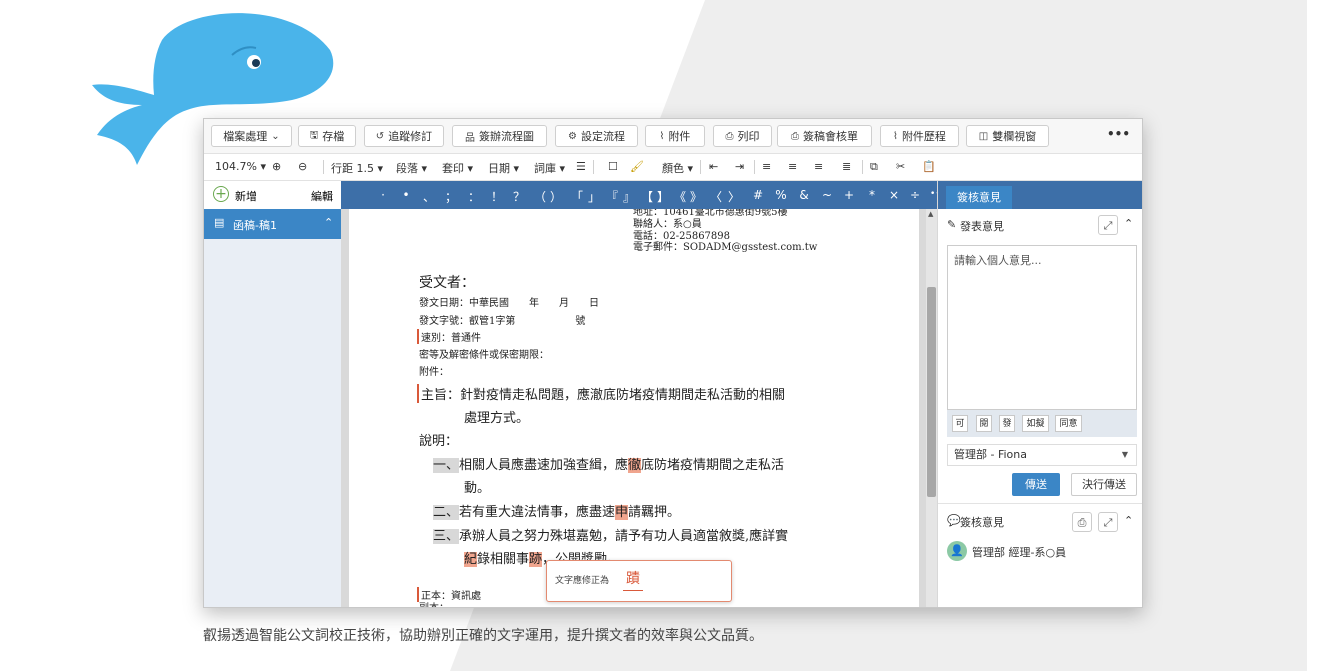 This screenshot has height=671, width=1339. I want to click on flowchart-button: 品簽辦流程圖, so click(499, 136).